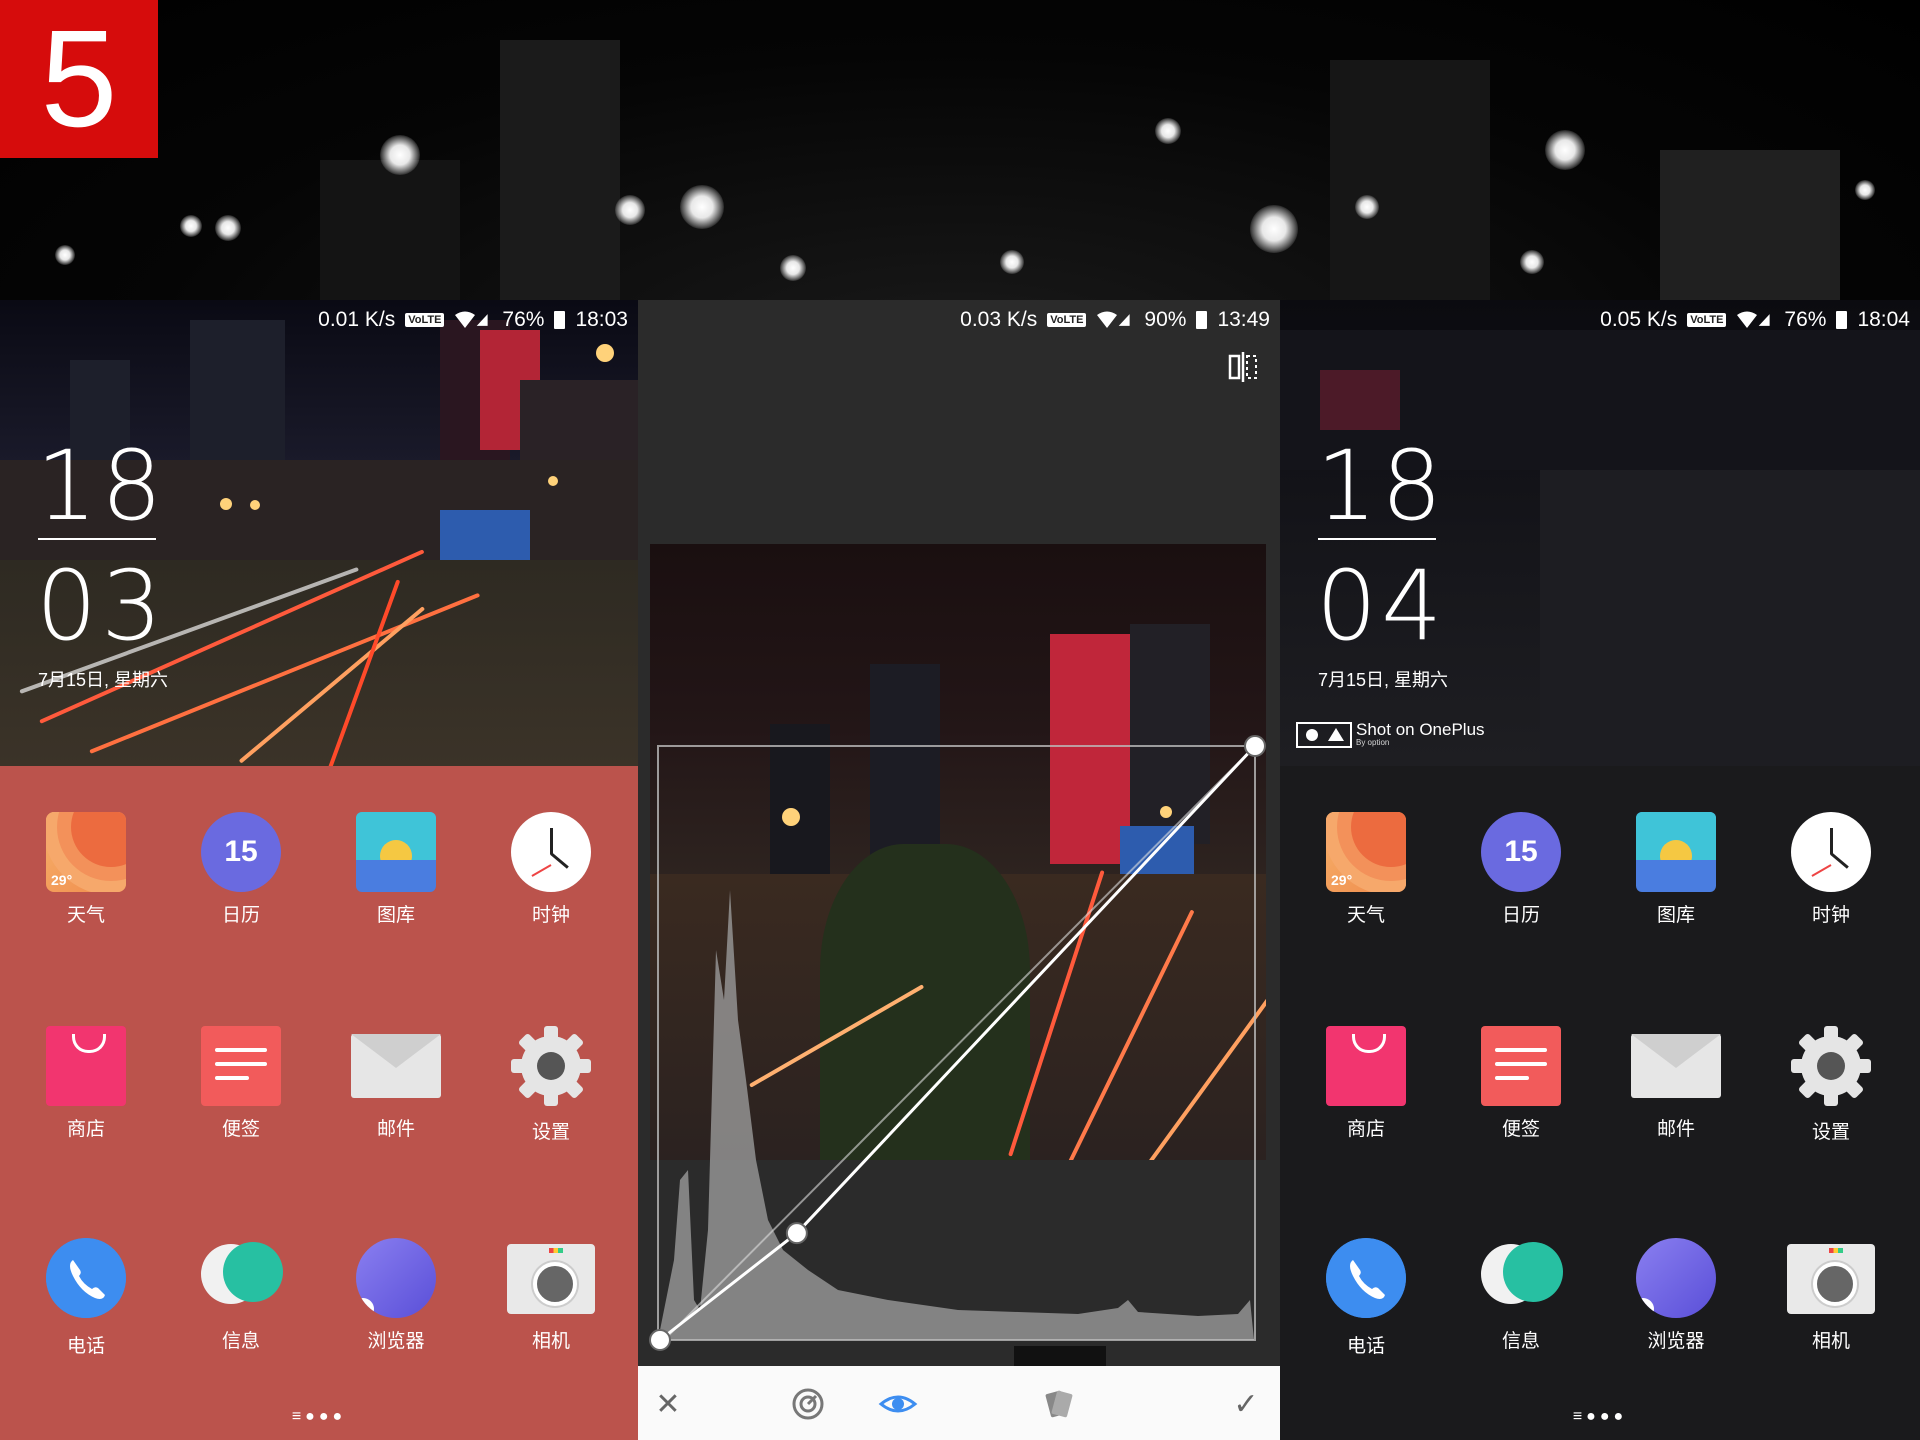  I want to click on status-time: 13:49, so click(1243, 319).